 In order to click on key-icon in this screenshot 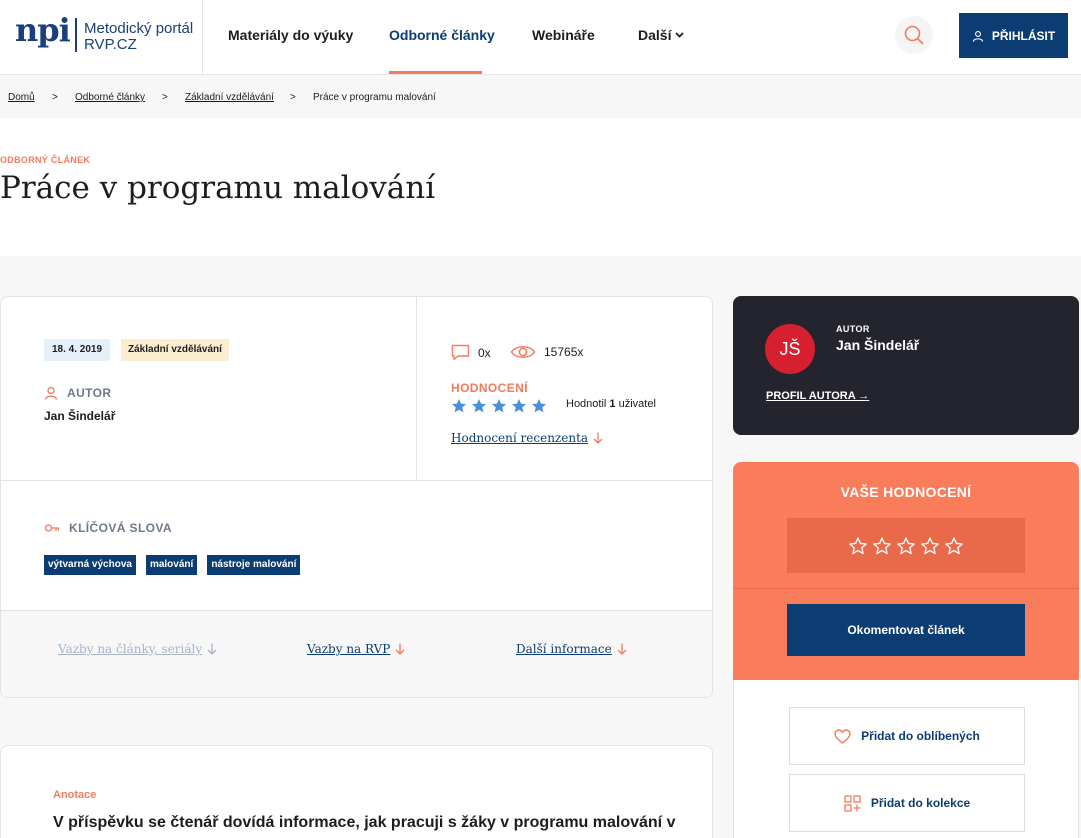, I will do `click(52, 528)`.